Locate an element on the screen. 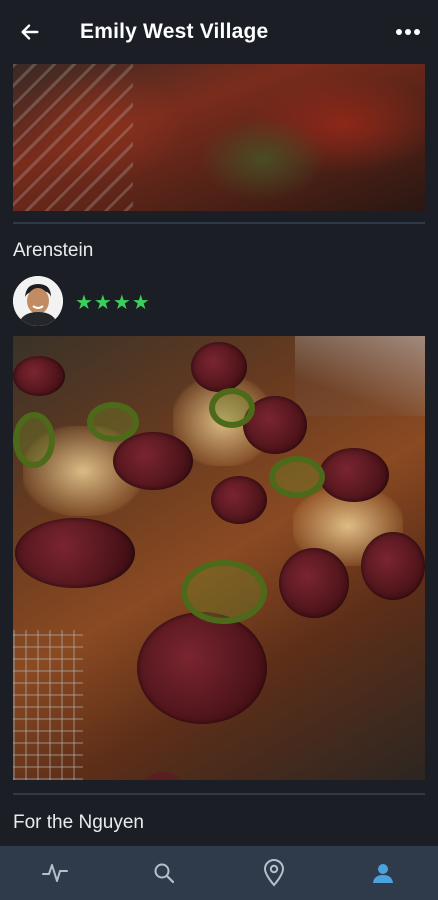 Image resolution: width=438 pixels, height=900 pixels. app-header: Emily West Village is located at coordinates (219, 32).